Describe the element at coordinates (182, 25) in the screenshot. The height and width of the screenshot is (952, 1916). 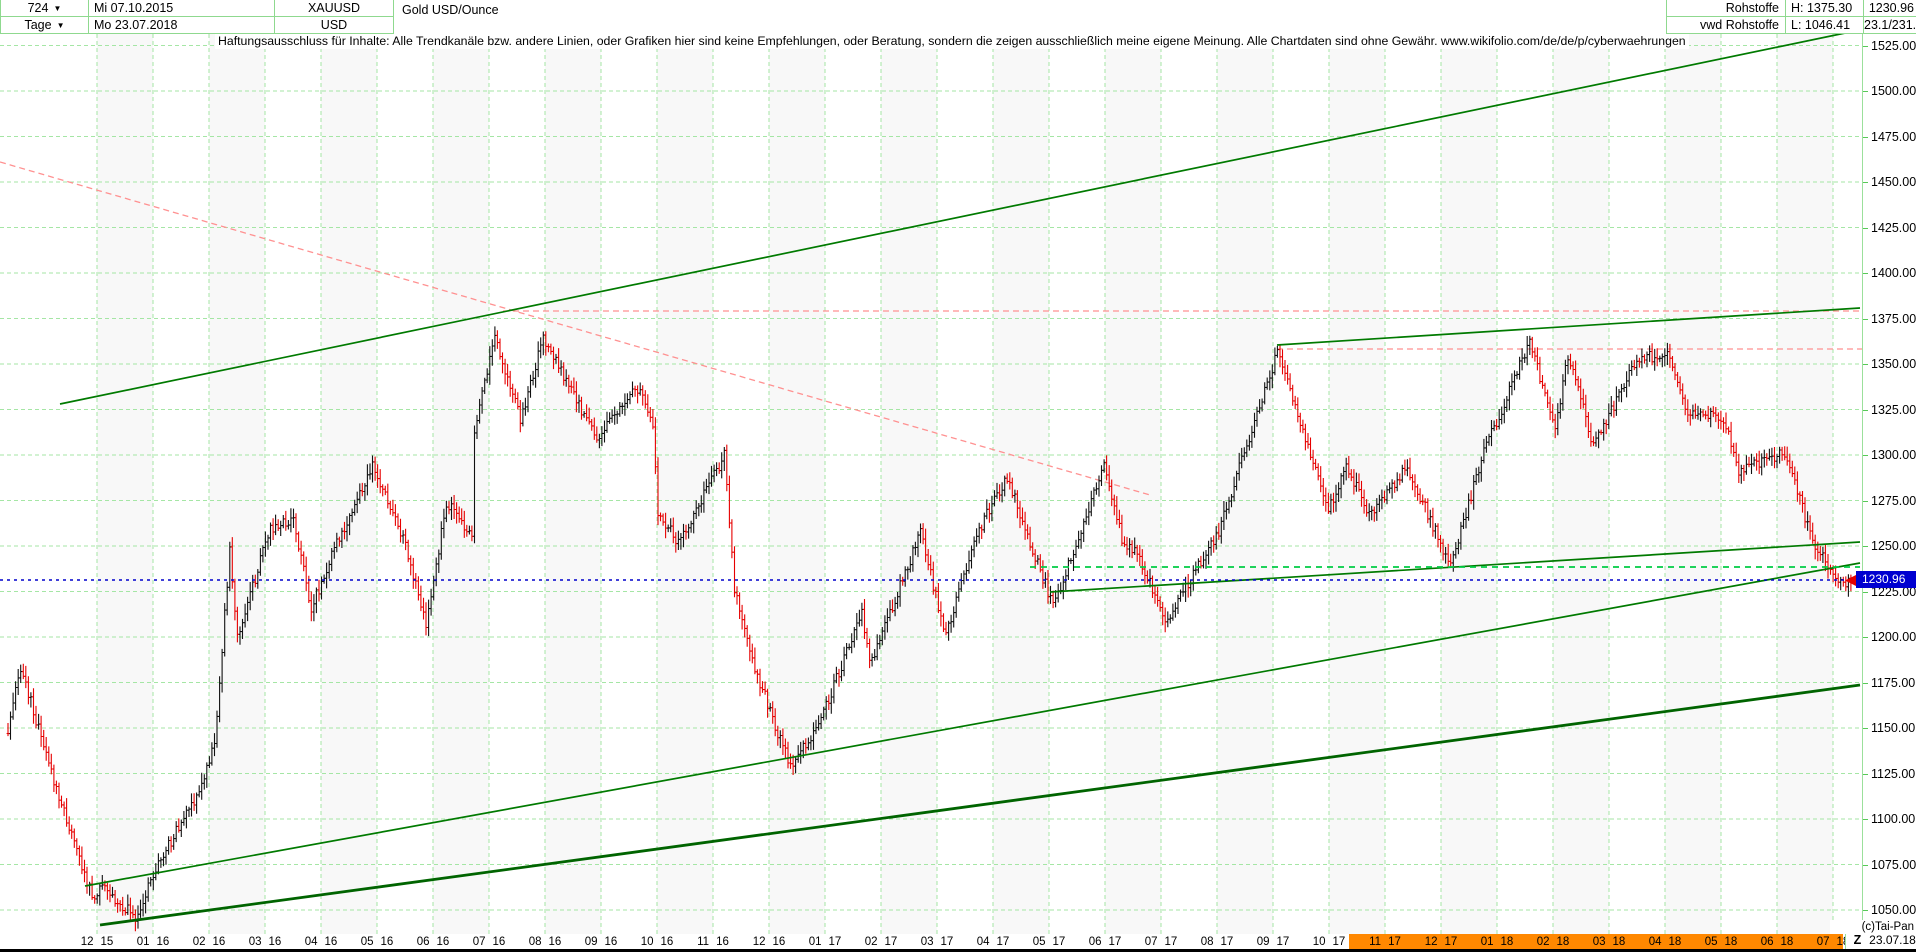
I see `date-to: Mo 23.07.2018` at that location.